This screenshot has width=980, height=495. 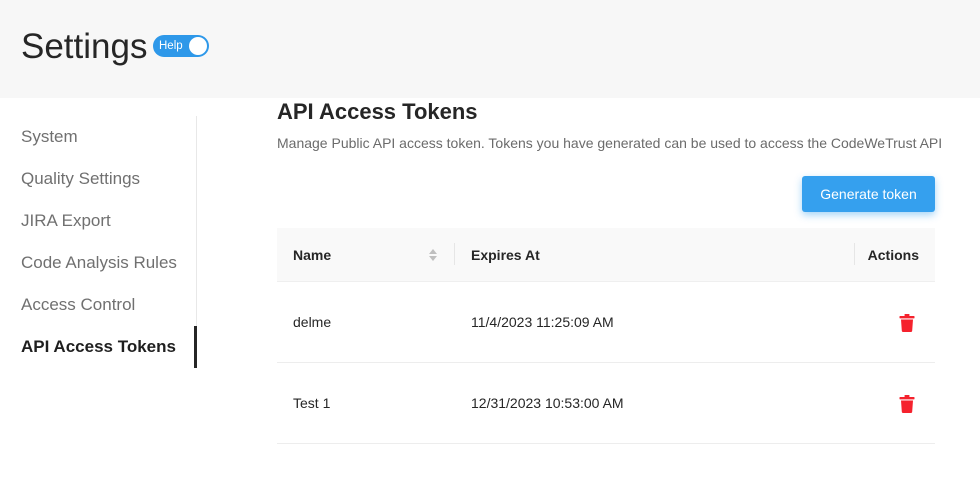 I want to click on sidebar-item-api-access-tokens: API Access Tokens, so click(x=109, y=347).